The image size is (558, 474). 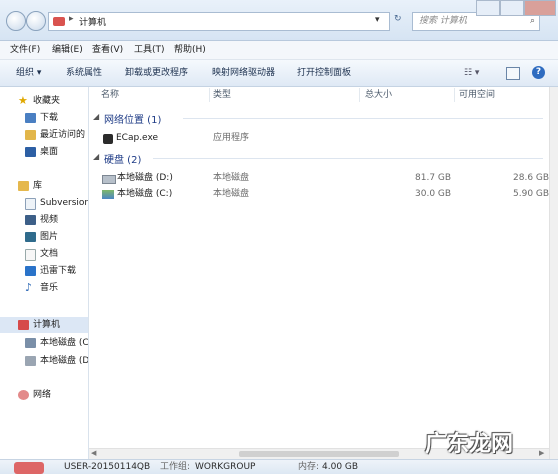 I want to click on list-item: ECap.exe 应用程序, so click(x=319, y=138).